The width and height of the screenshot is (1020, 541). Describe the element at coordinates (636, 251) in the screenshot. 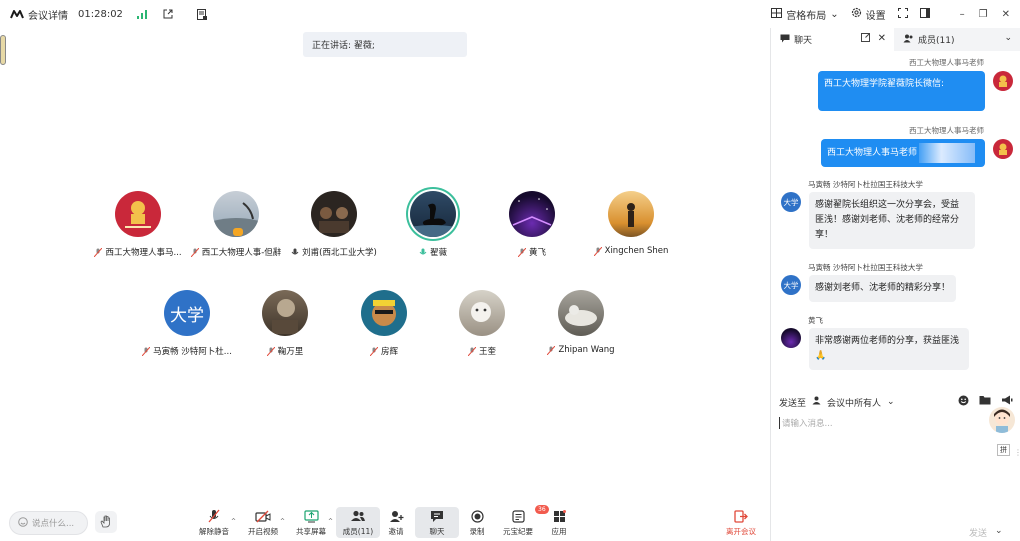

I see `participant-name: Xingchen Shen` at that location.